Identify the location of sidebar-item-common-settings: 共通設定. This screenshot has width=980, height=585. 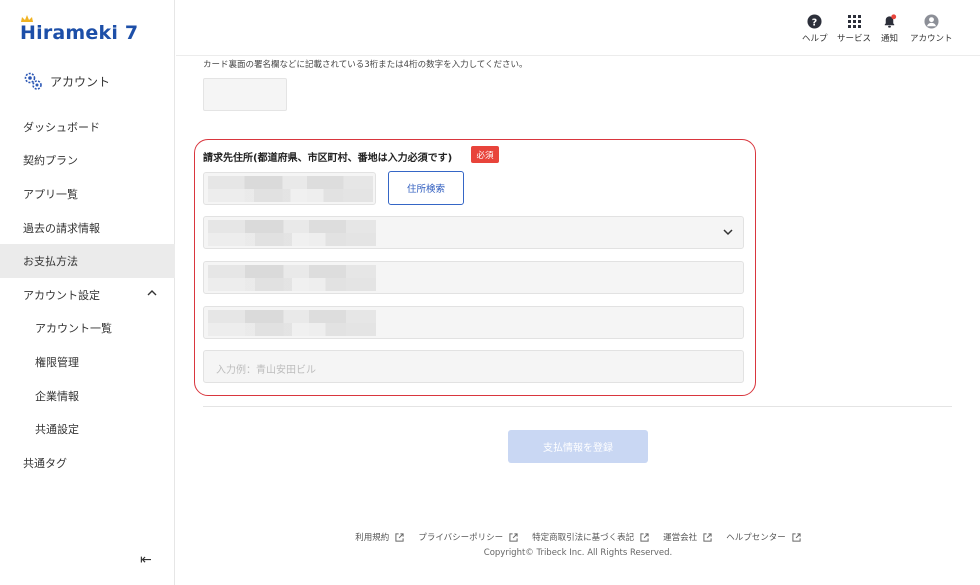
(87, 429).